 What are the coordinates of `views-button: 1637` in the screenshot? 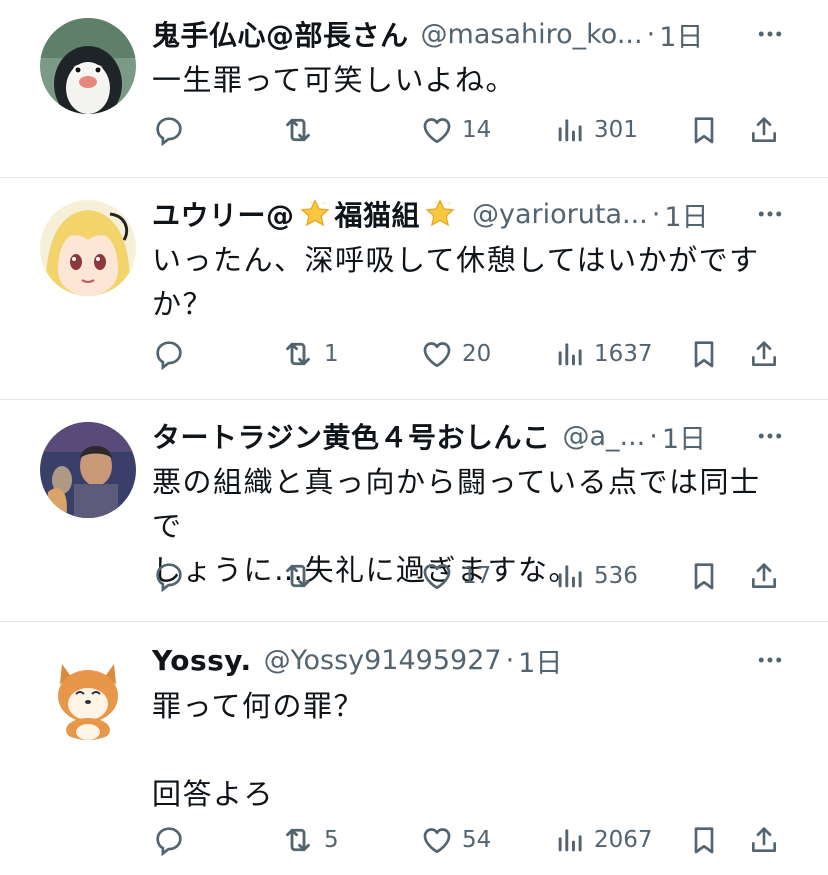 It's located at (603, 354).